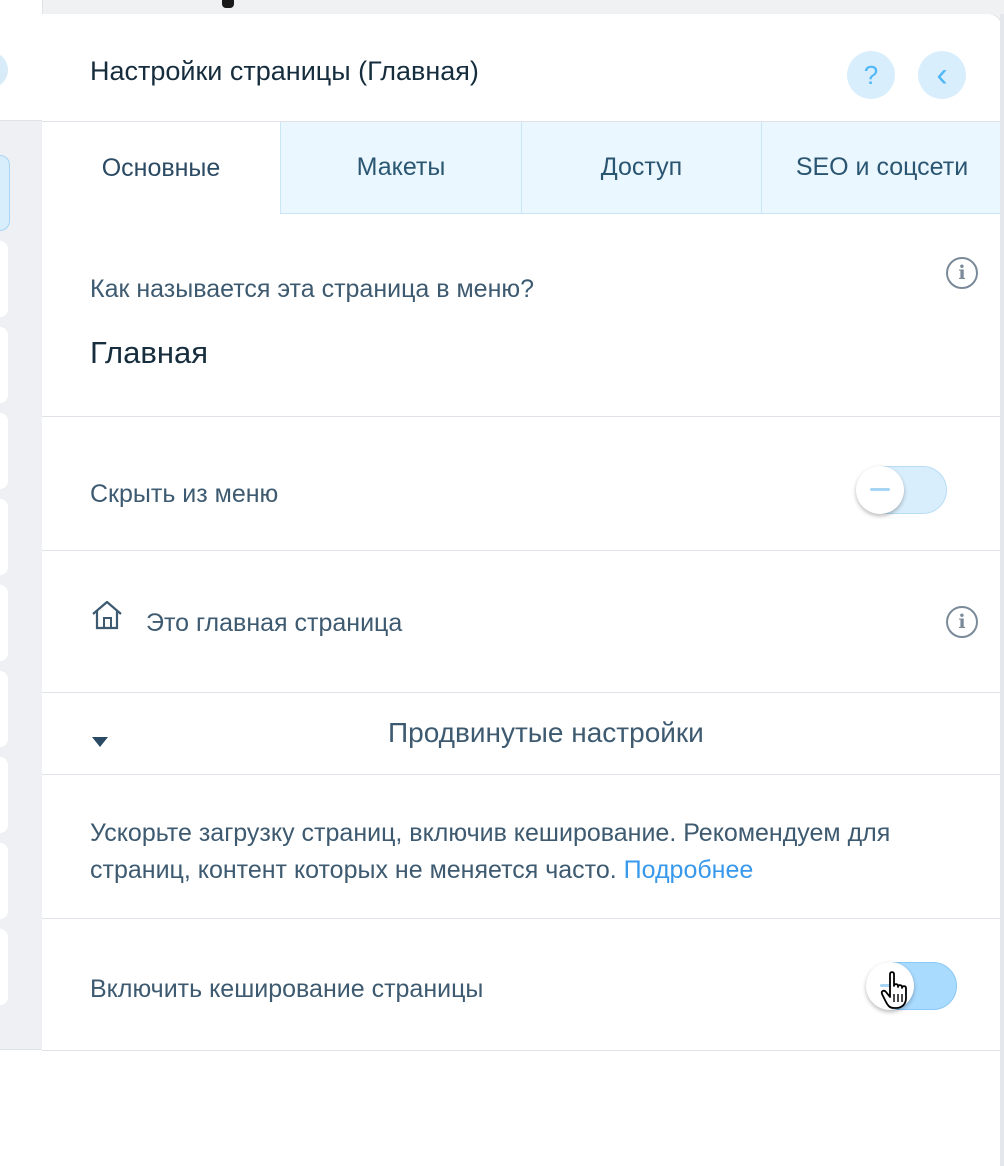  Describe the element at coordinates (880, 490) in the screenshot. I see `toggle-knob` at that location.